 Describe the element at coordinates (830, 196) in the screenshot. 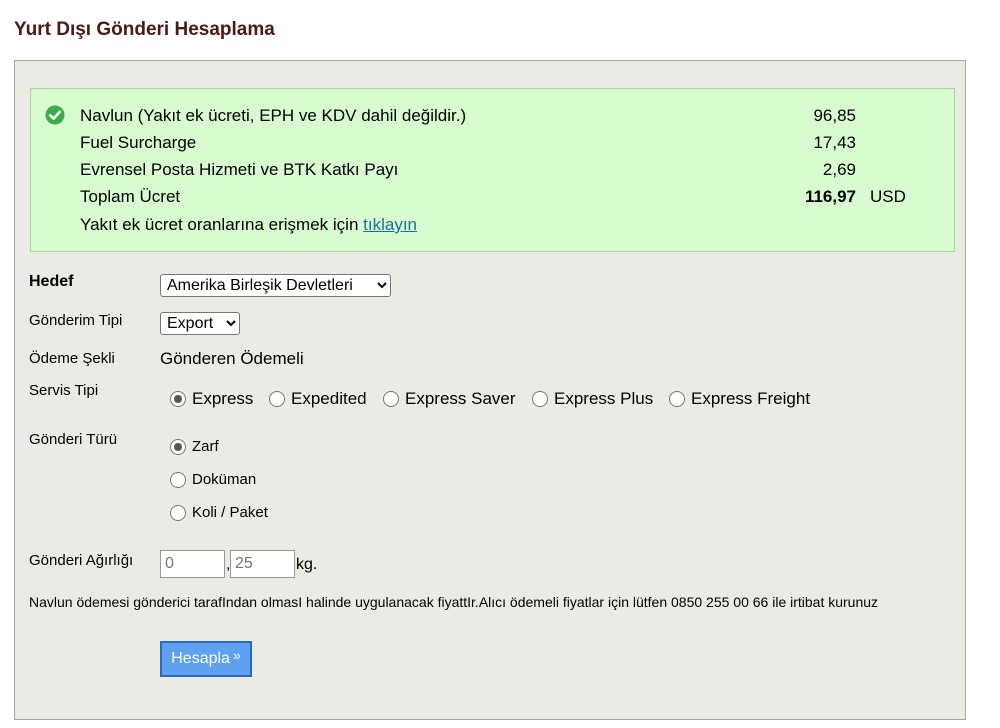

I see `total-value: 116,97` at that location.